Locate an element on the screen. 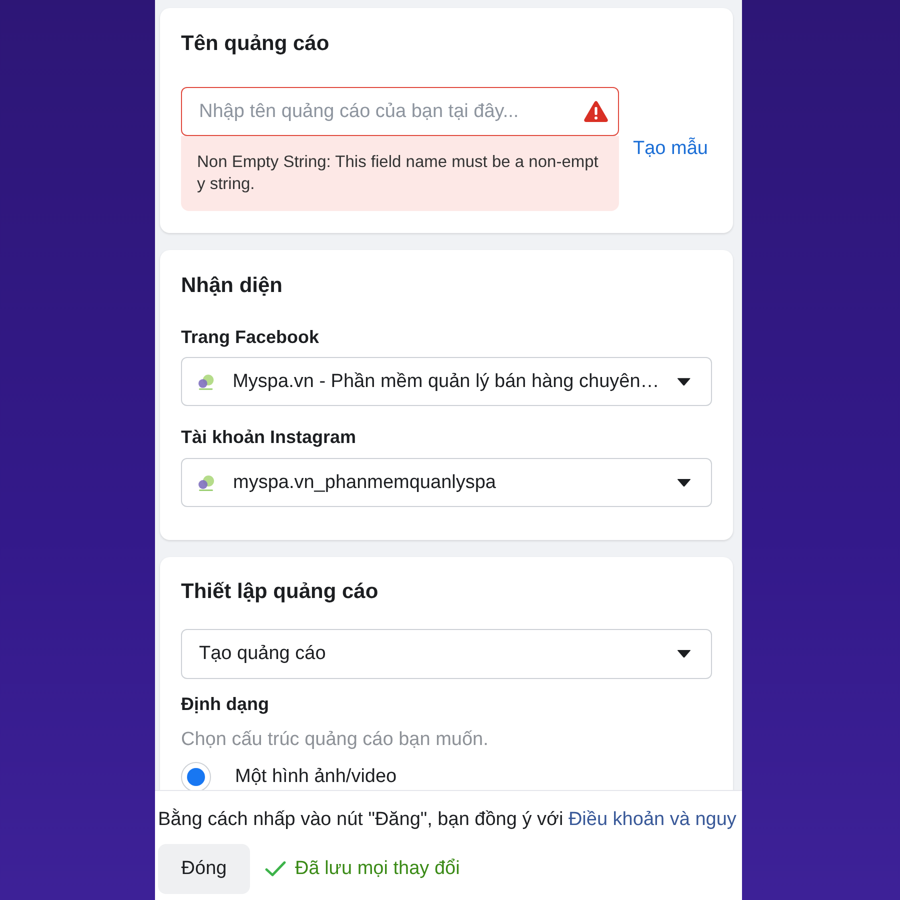  radio-button is located at coordinates (196, 776).